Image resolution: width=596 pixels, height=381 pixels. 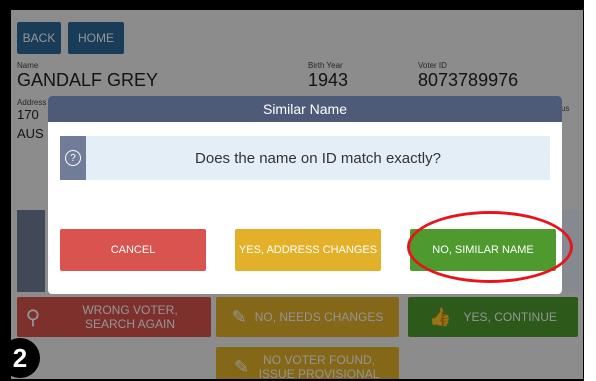 I want to click on question-icon: ?, so click(x=73, y=158).